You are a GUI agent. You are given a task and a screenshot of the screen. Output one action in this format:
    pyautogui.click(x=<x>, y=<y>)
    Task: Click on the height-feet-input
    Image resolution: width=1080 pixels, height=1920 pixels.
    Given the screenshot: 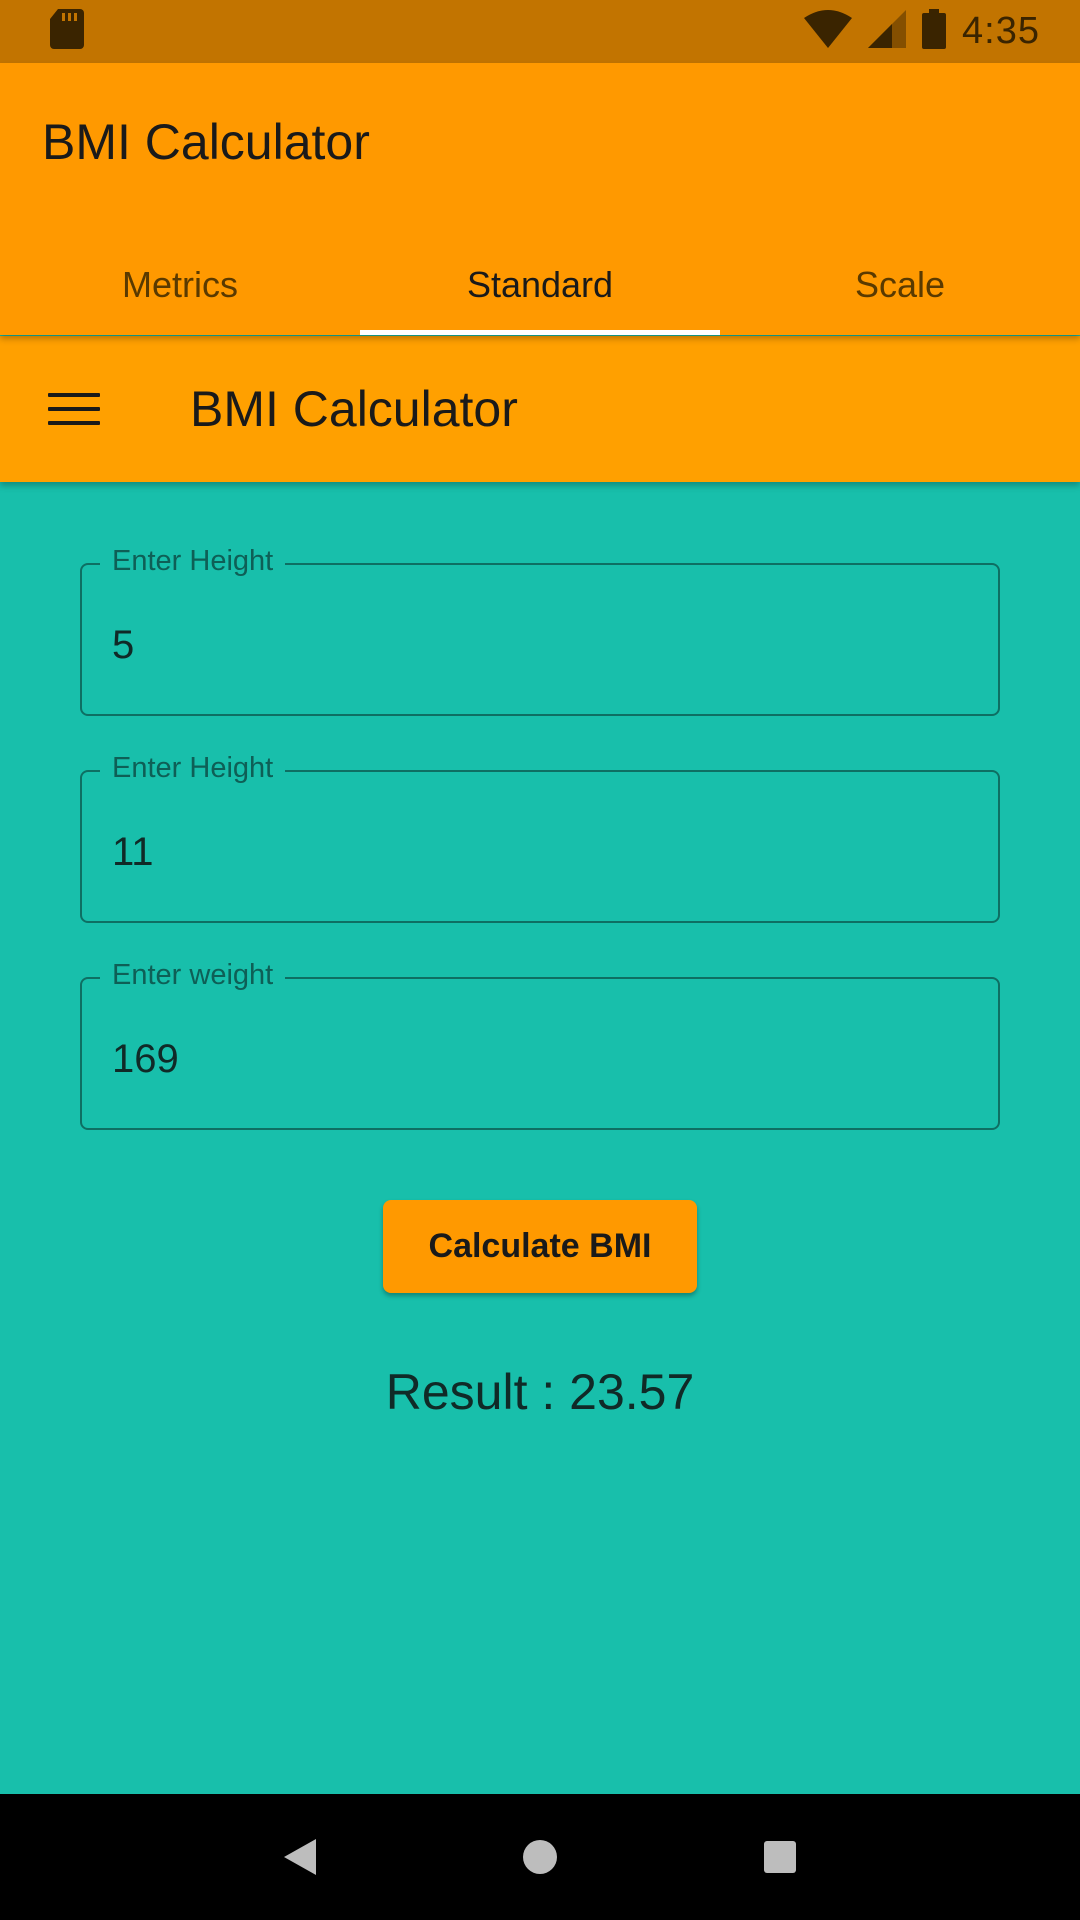 What is the action you would take?
    pyautogui.click(x=542, y=645)
    